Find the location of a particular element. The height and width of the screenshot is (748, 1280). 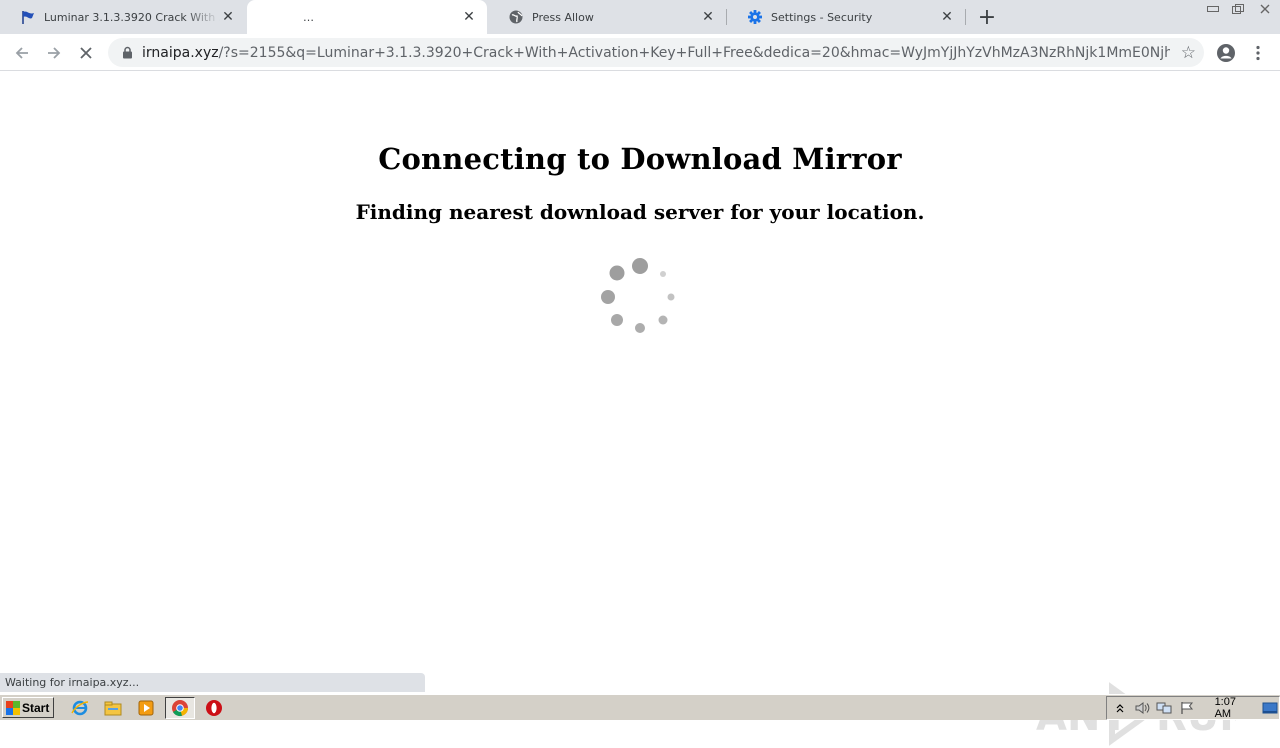

window-controls is located at coordinates (1240, 9).